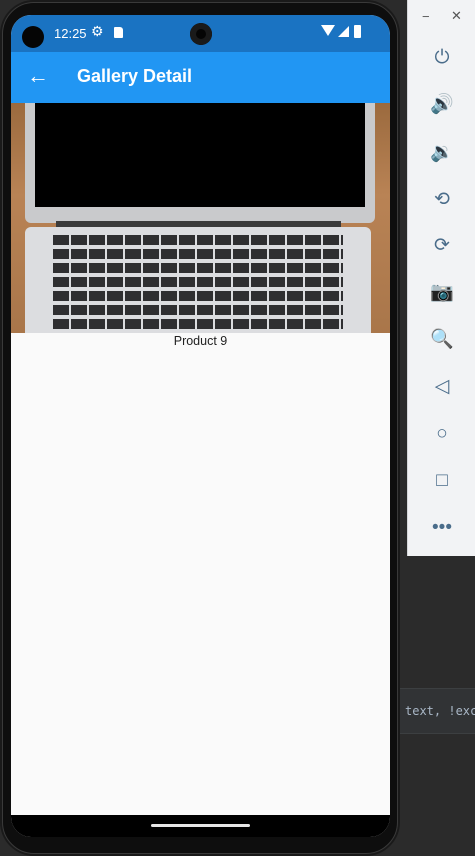 The height and width of the screenshot is (856, 475). Describe the element at coordinates (328, 30) in the screenshot. I see `wifi-icon` at that location.